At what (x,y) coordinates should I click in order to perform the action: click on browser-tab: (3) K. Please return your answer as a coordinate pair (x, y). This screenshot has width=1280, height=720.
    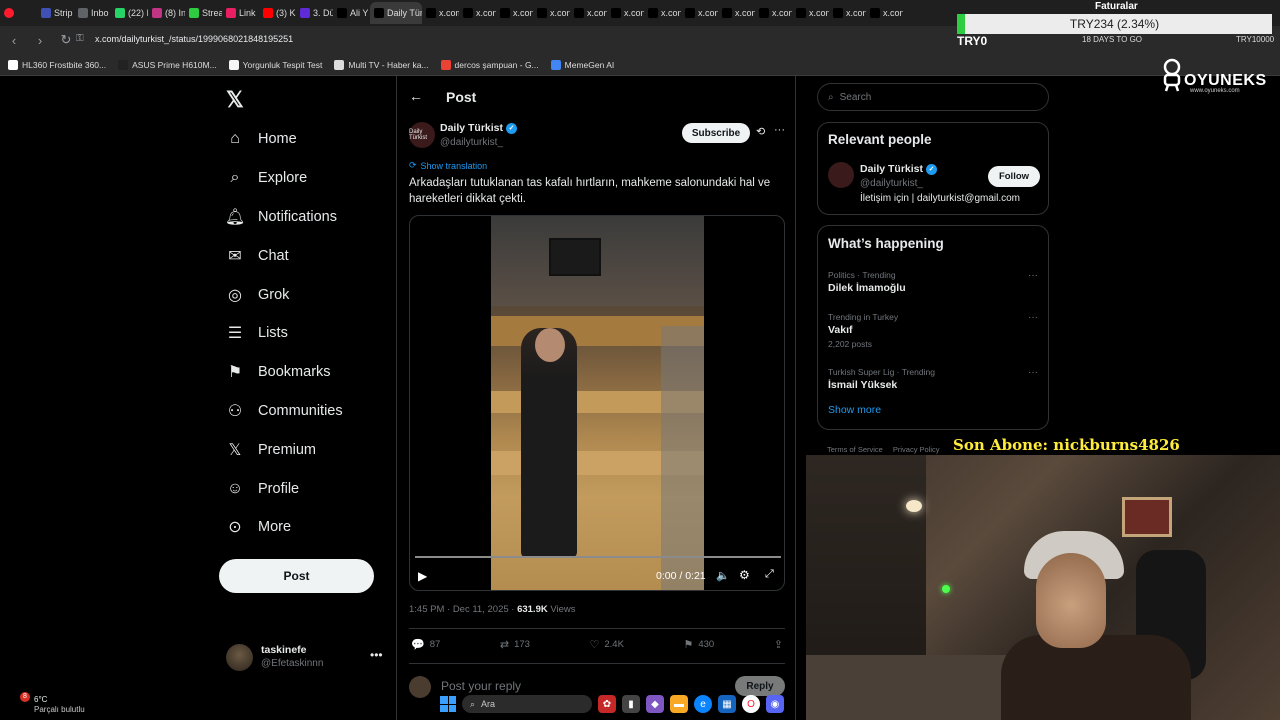
    Looking at the image, I should click on (277, 13).